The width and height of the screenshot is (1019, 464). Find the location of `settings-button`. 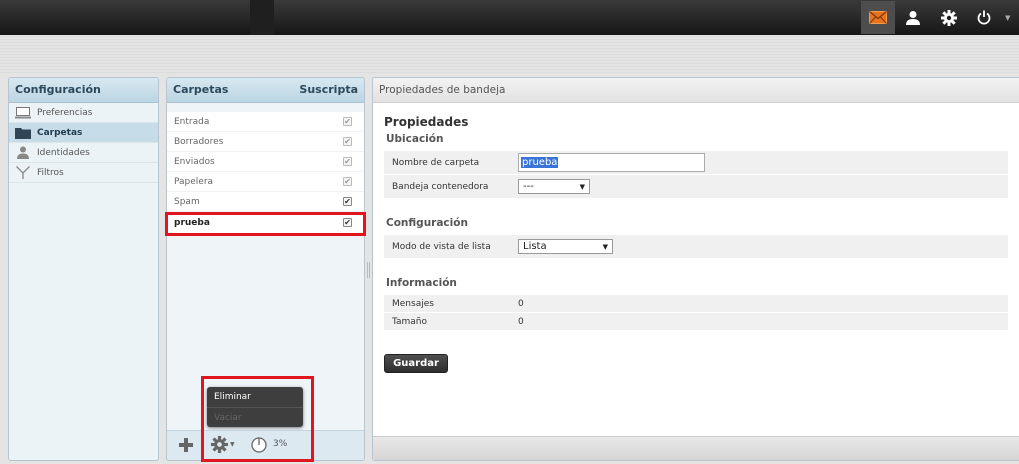

settings-button is located at coordinates (949, 17).